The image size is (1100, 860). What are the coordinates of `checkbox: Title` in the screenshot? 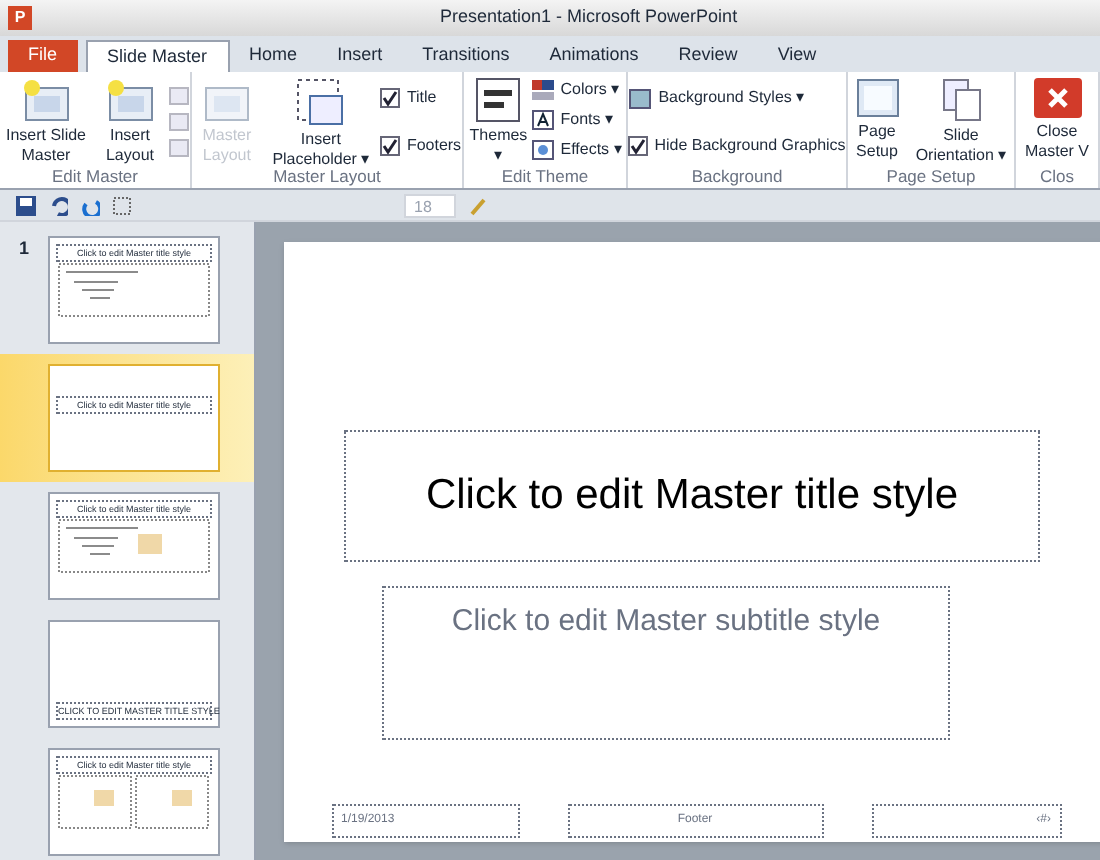 It's located at (421, 98).